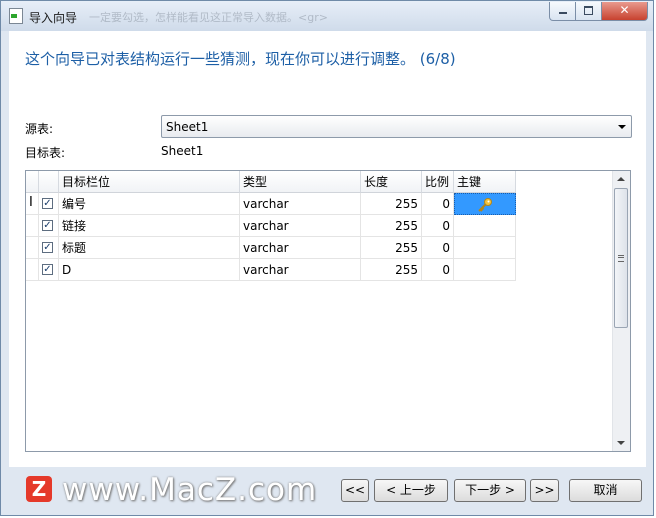  What do you see at coordinates (53, 18) in the screenshot?
I see `window-title: 导入向导` at bounding box center [53, 18].